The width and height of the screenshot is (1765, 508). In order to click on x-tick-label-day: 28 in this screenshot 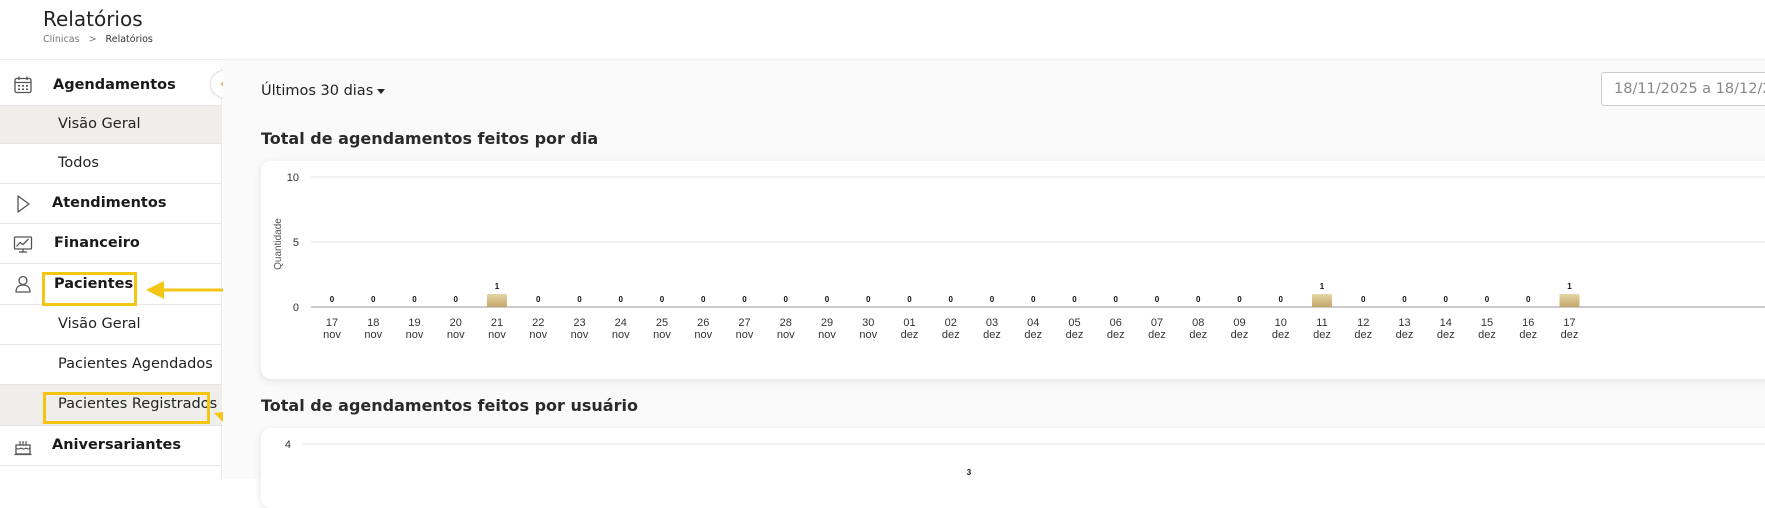, I will do `click(786, 323)`.